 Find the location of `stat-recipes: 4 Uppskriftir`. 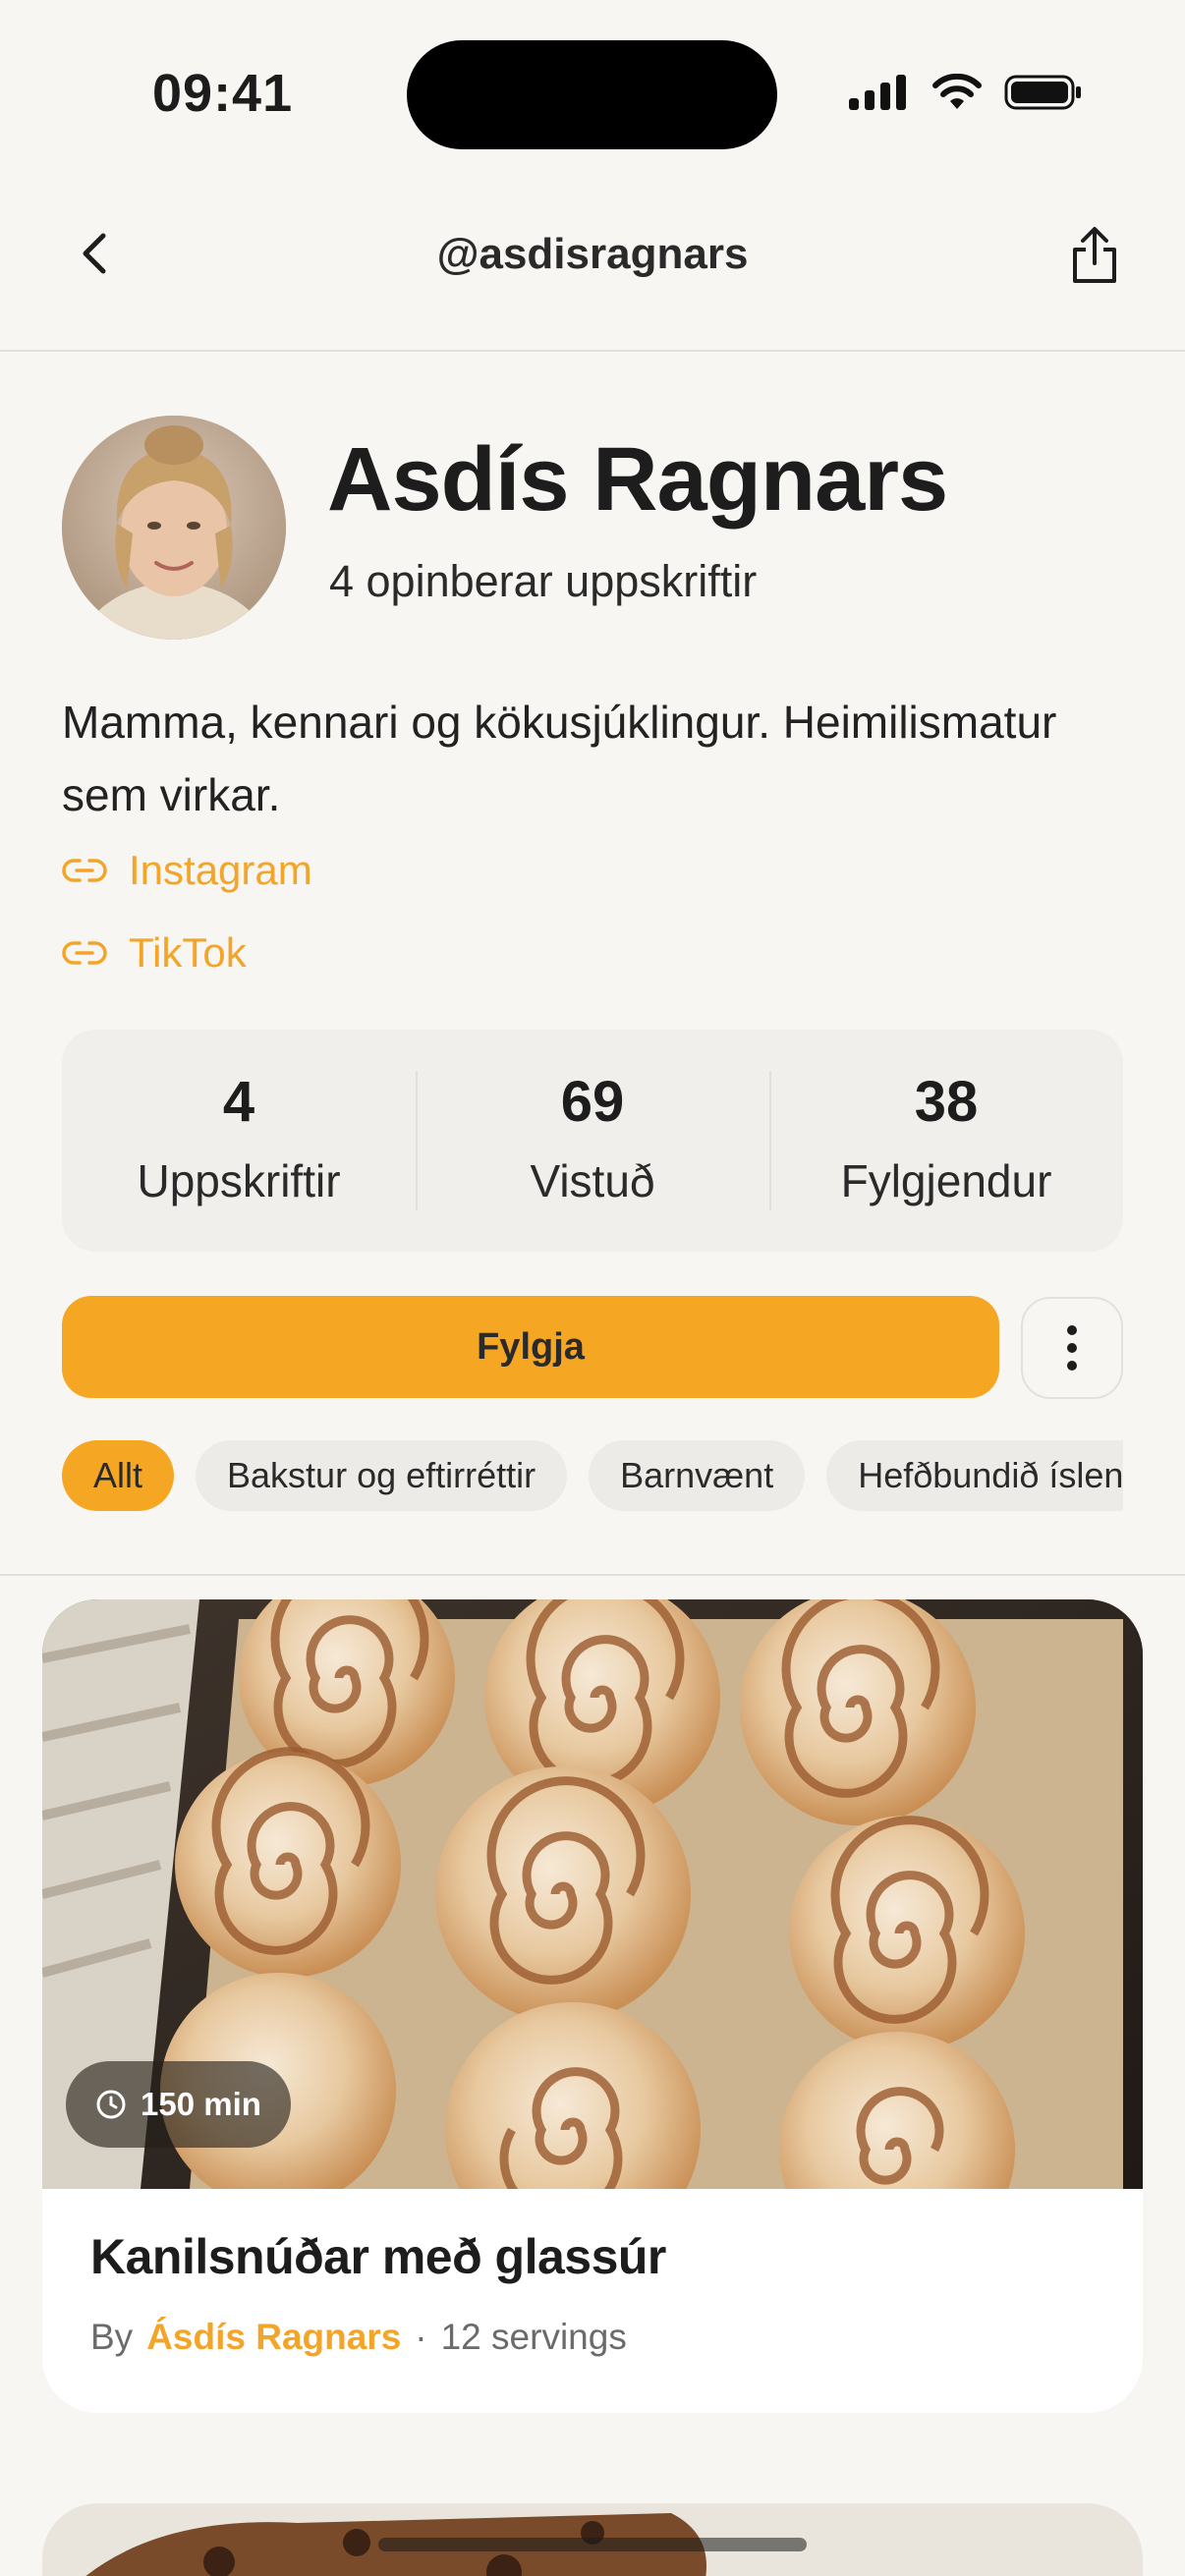

stat-recipes: 4 Uppskriftir is located at coordinates (239, 1141).